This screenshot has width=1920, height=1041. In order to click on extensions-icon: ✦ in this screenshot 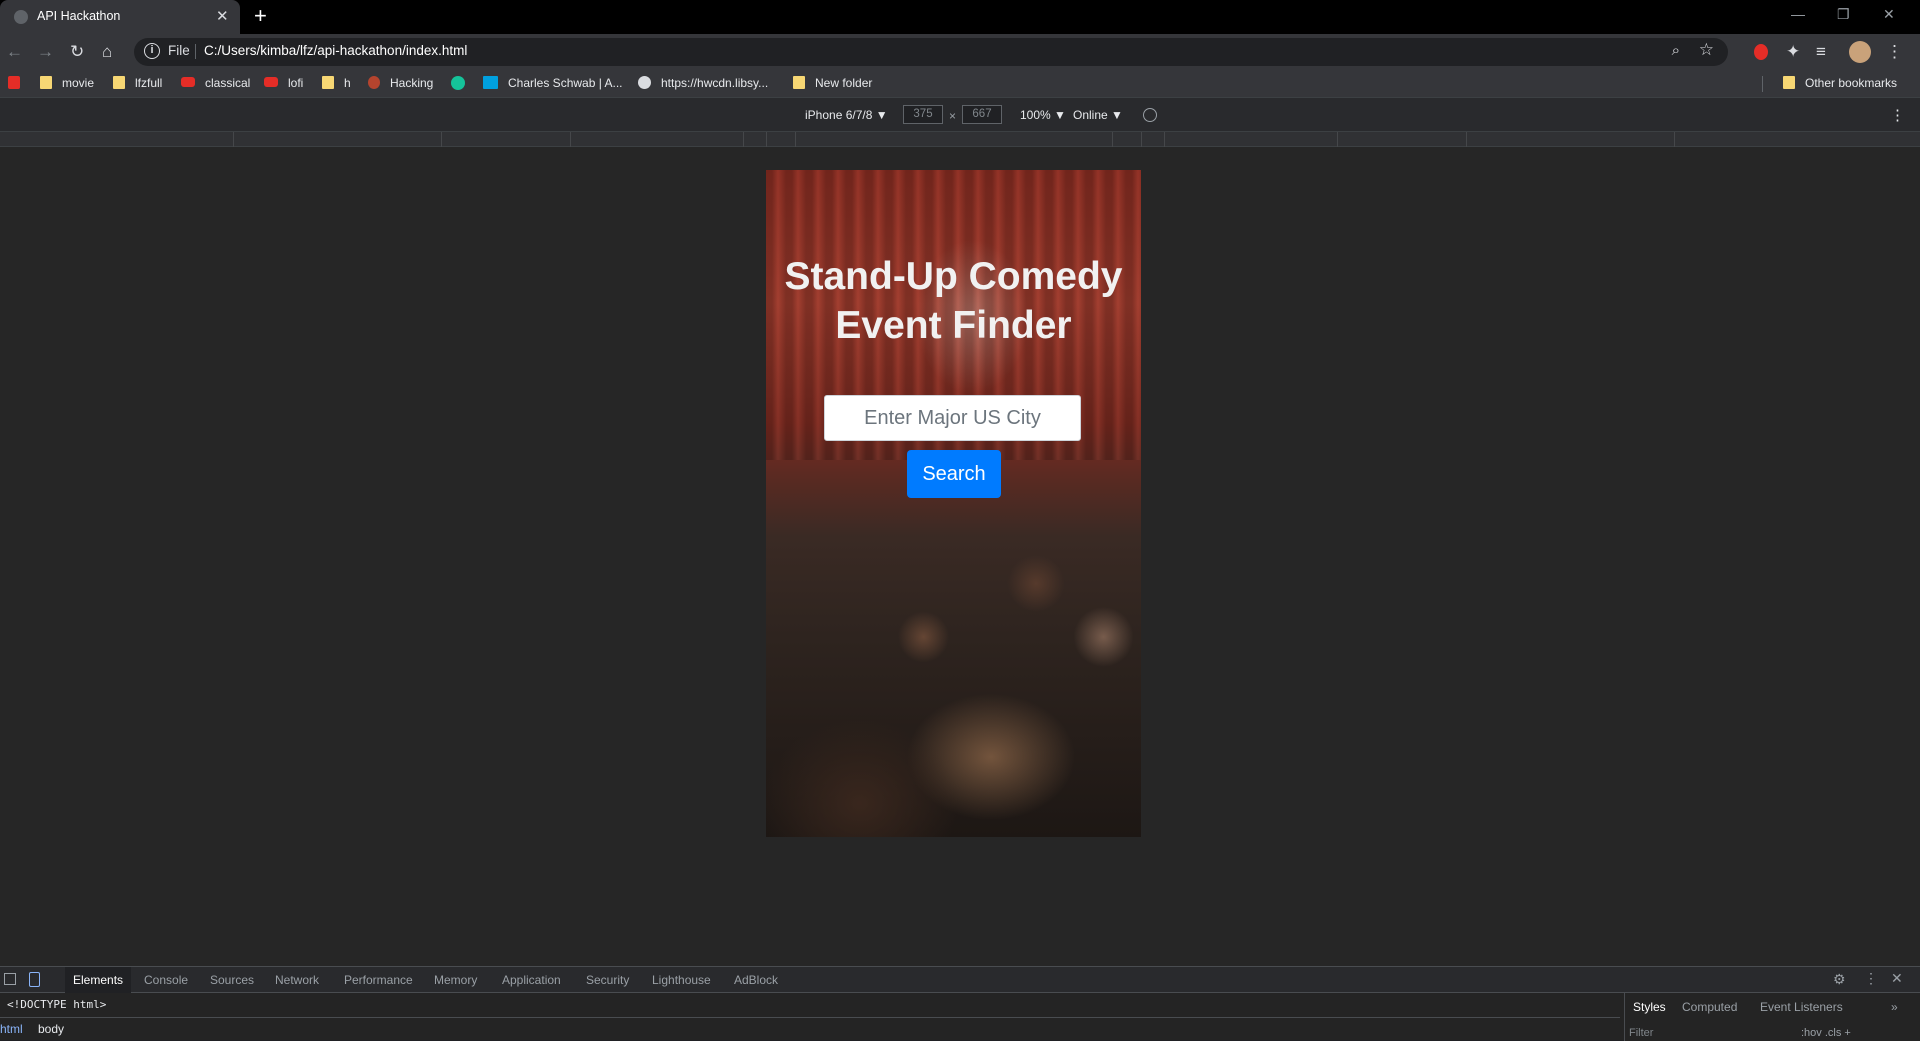, I will do `click(1793, 52)`.